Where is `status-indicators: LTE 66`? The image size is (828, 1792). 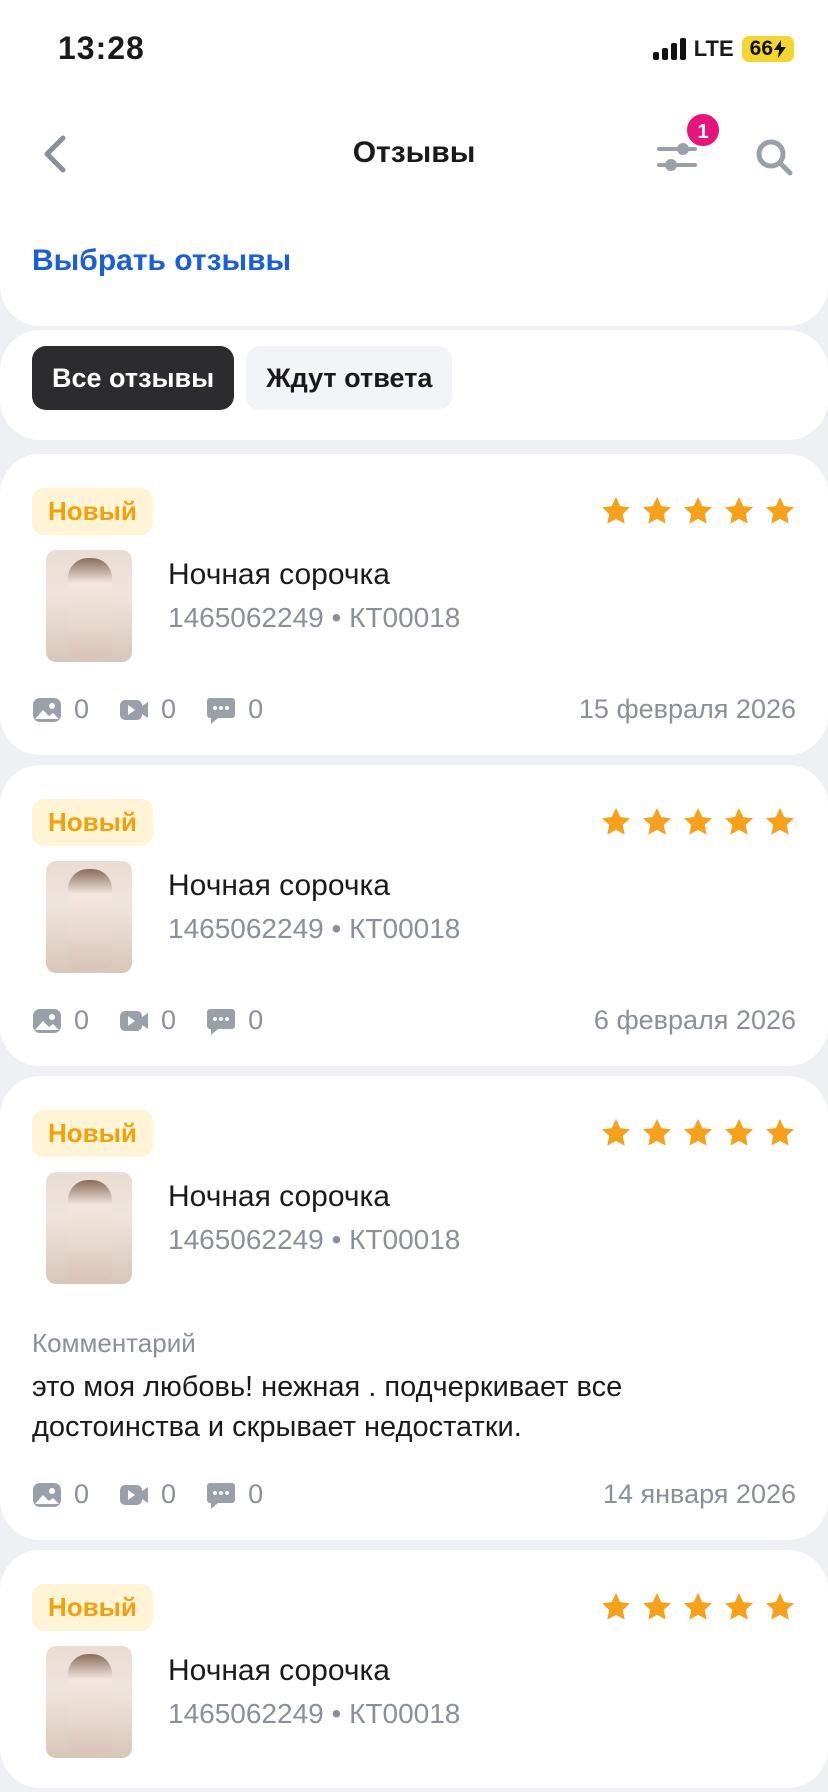
status-indicators: LTE 66 is located at coordinates (723, 49).